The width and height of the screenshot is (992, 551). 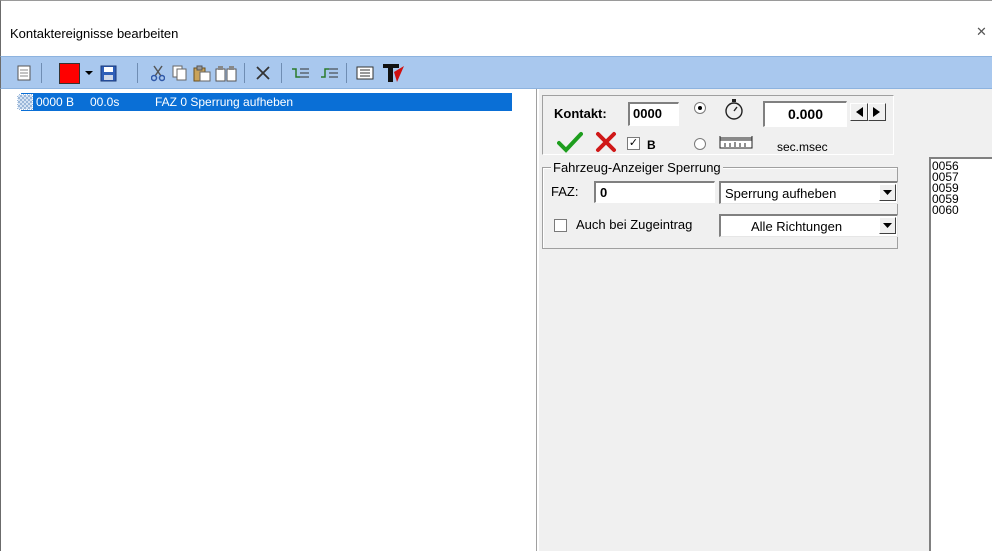 I want to click on confirm-icon, so click(x=570, y=143).